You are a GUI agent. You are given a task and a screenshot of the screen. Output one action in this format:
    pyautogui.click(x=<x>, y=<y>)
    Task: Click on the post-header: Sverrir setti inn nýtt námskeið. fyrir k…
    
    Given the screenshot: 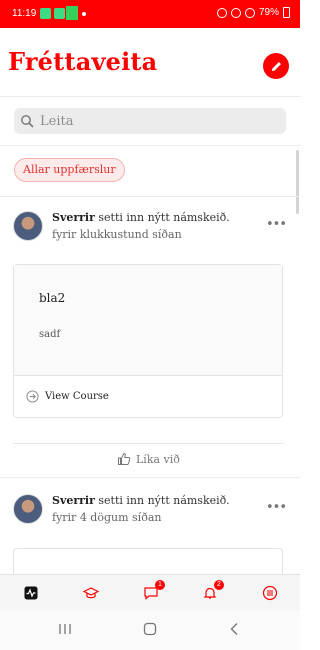 What is the action you would take?
    pyautogui.click(x=150, y=233)
    